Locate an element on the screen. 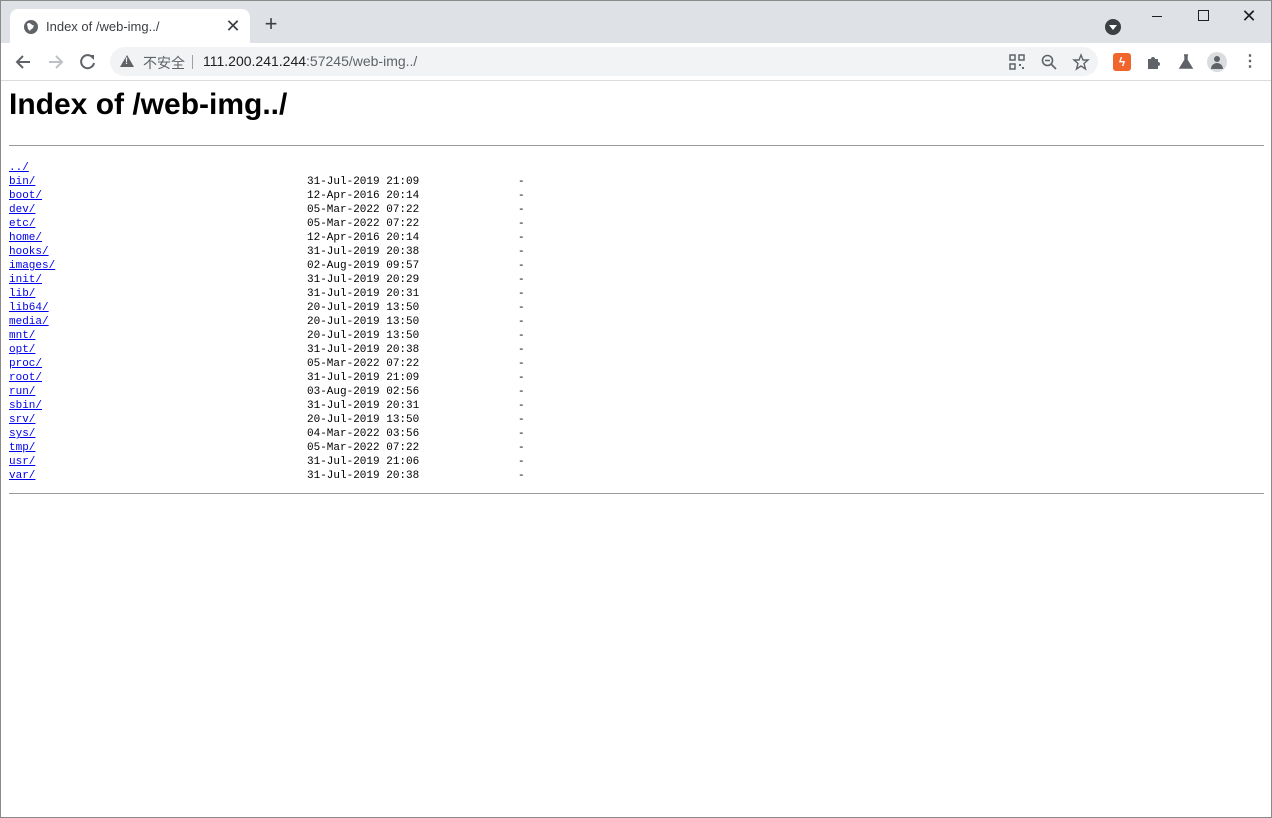 Image resolution: width=1272 pixels, height=818 pixels. maximize-button is located at coordinates (1203, 17).